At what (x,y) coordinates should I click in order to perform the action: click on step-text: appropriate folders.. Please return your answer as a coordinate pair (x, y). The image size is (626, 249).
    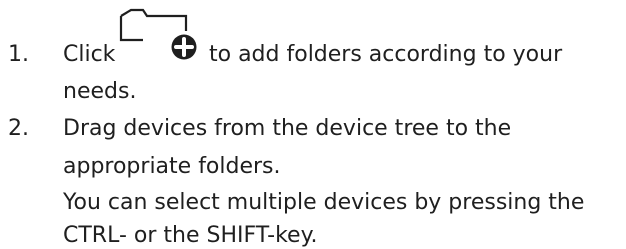
    Looking at the image, I should click on (172, 166).